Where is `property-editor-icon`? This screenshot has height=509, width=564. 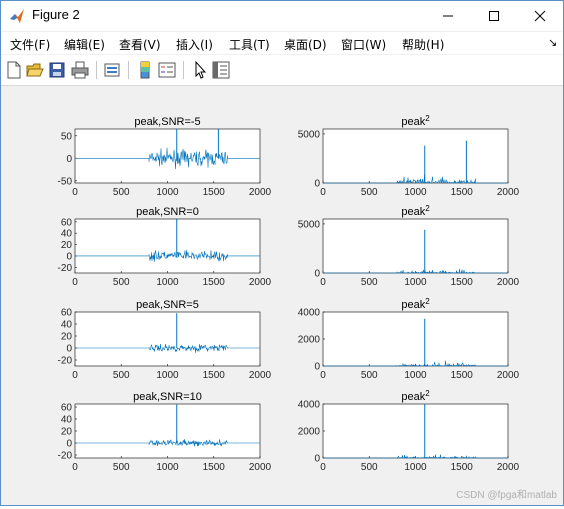 property-editor-icon is located at coordinates (221, 70).